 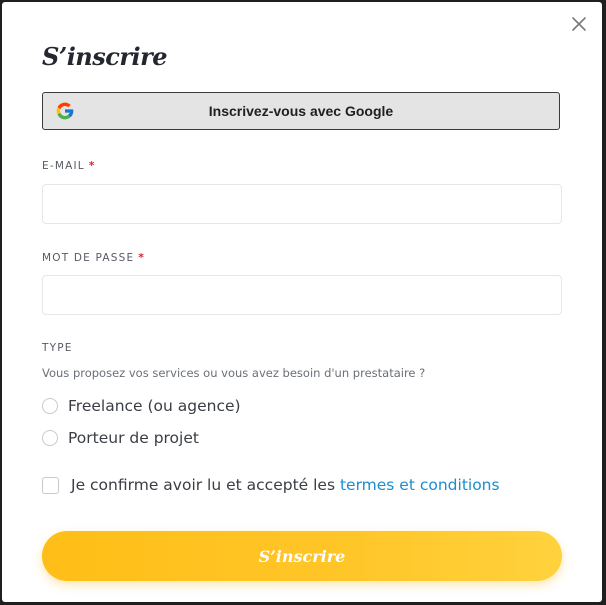 What do you see at coordinates (50, 485) in the screenshot?
I see `terms-checkbox` at bounding box center [50, 485].